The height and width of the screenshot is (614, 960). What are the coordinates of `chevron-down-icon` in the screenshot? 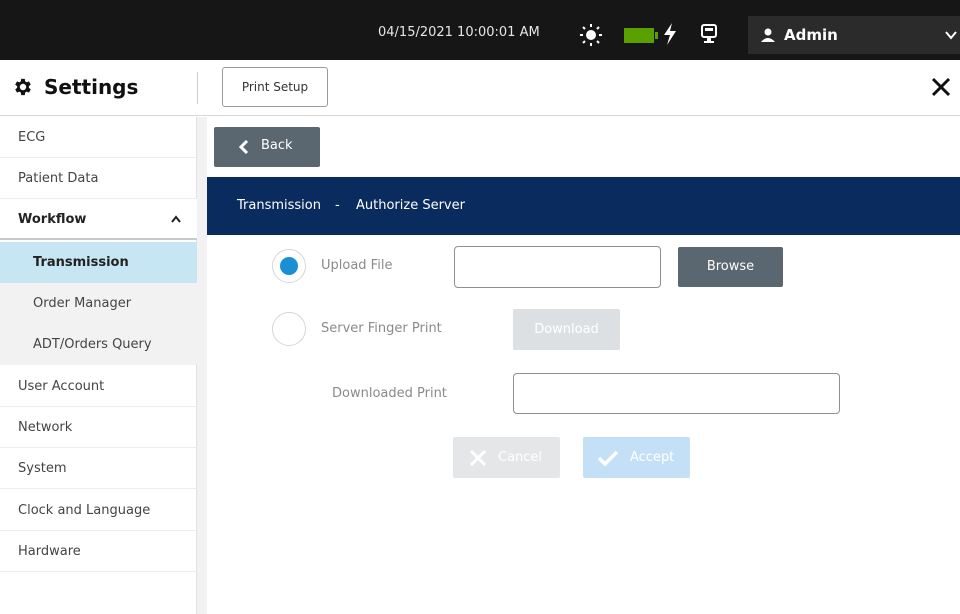 It's located at (951, 35).